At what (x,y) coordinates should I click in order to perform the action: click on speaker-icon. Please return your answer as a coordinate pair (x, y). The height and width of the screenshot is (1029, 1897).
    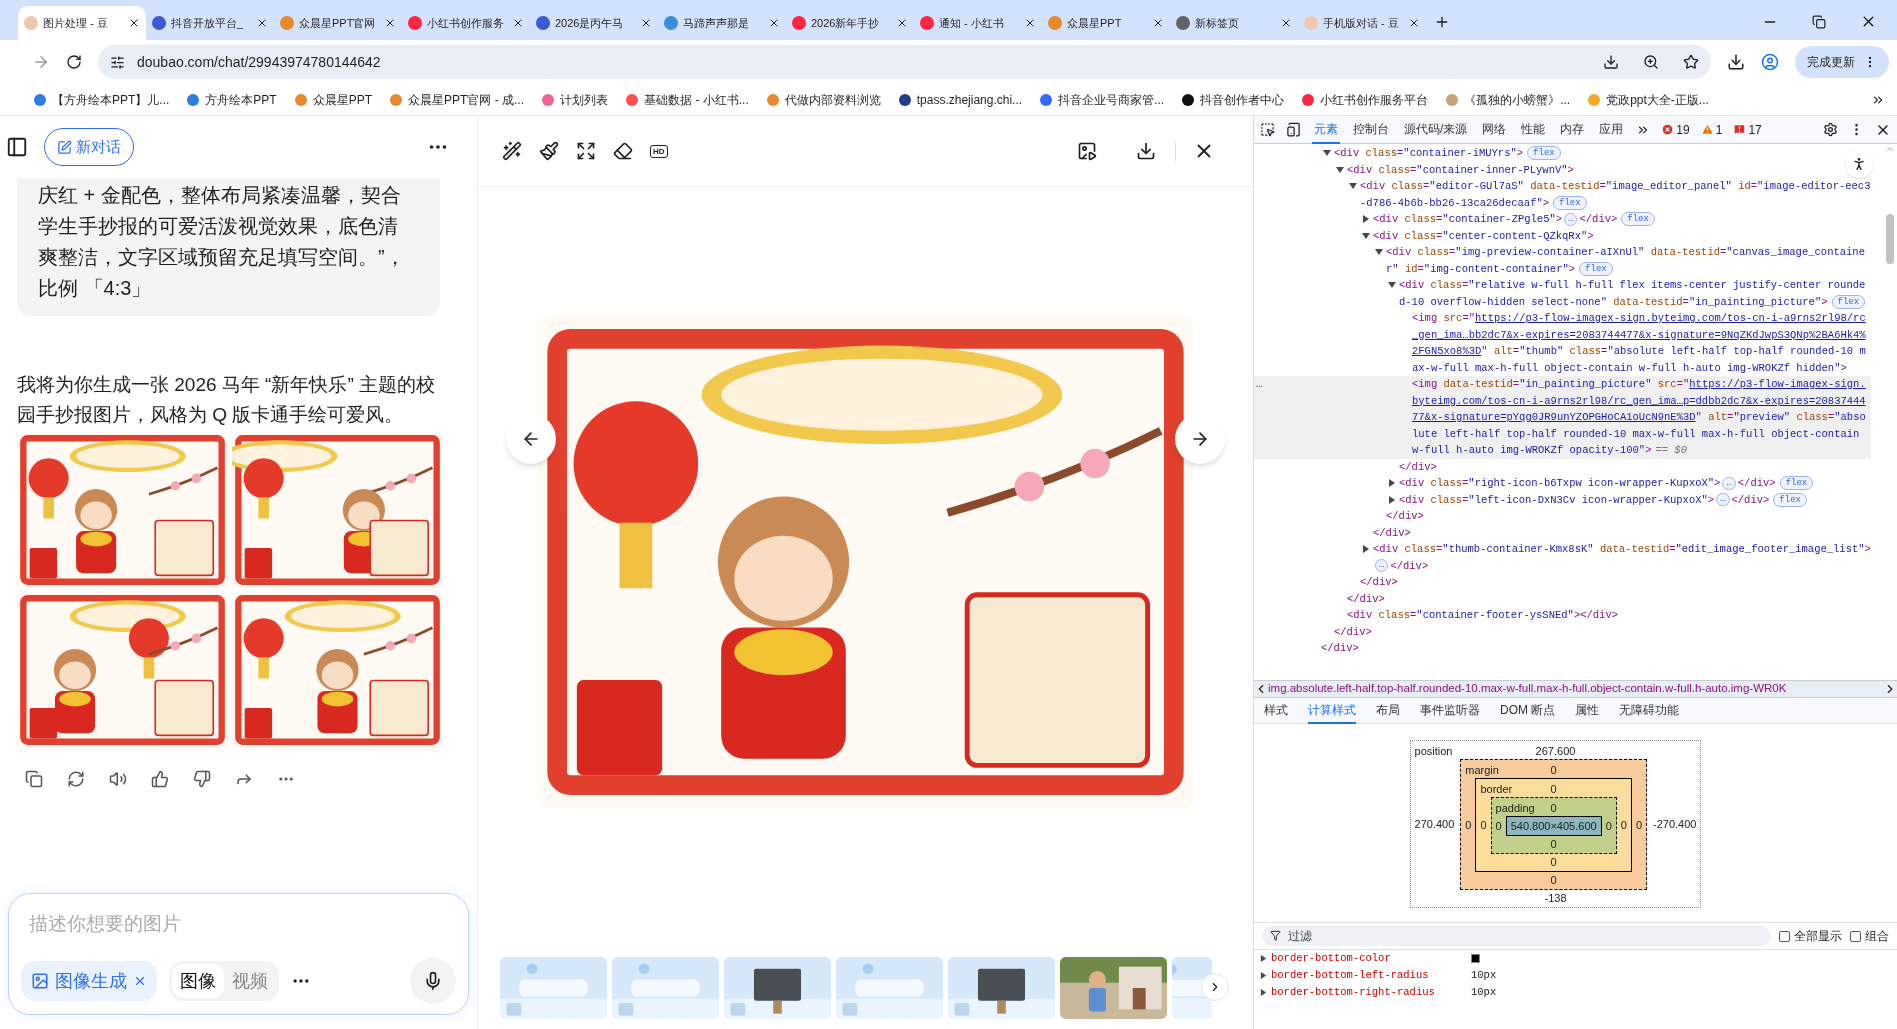
    Looking at the image, I should click on (118, 779).